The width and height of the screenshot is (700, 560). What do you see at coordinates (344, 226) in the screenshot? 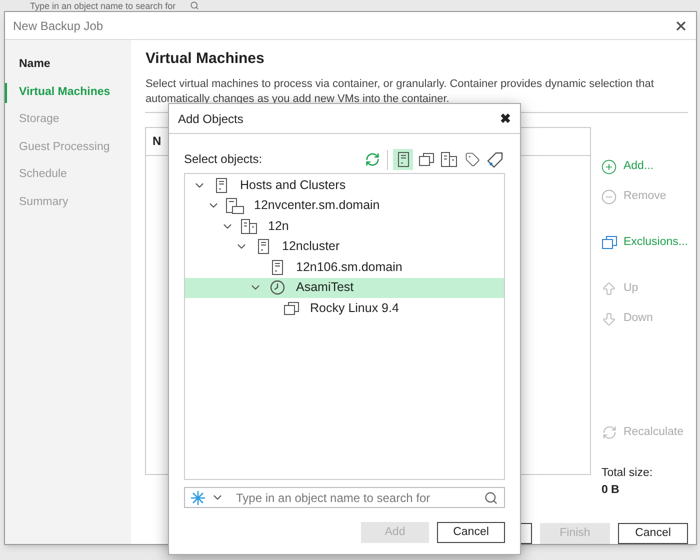
I see `tree-item: 12n` at bounding box center [344, 226].